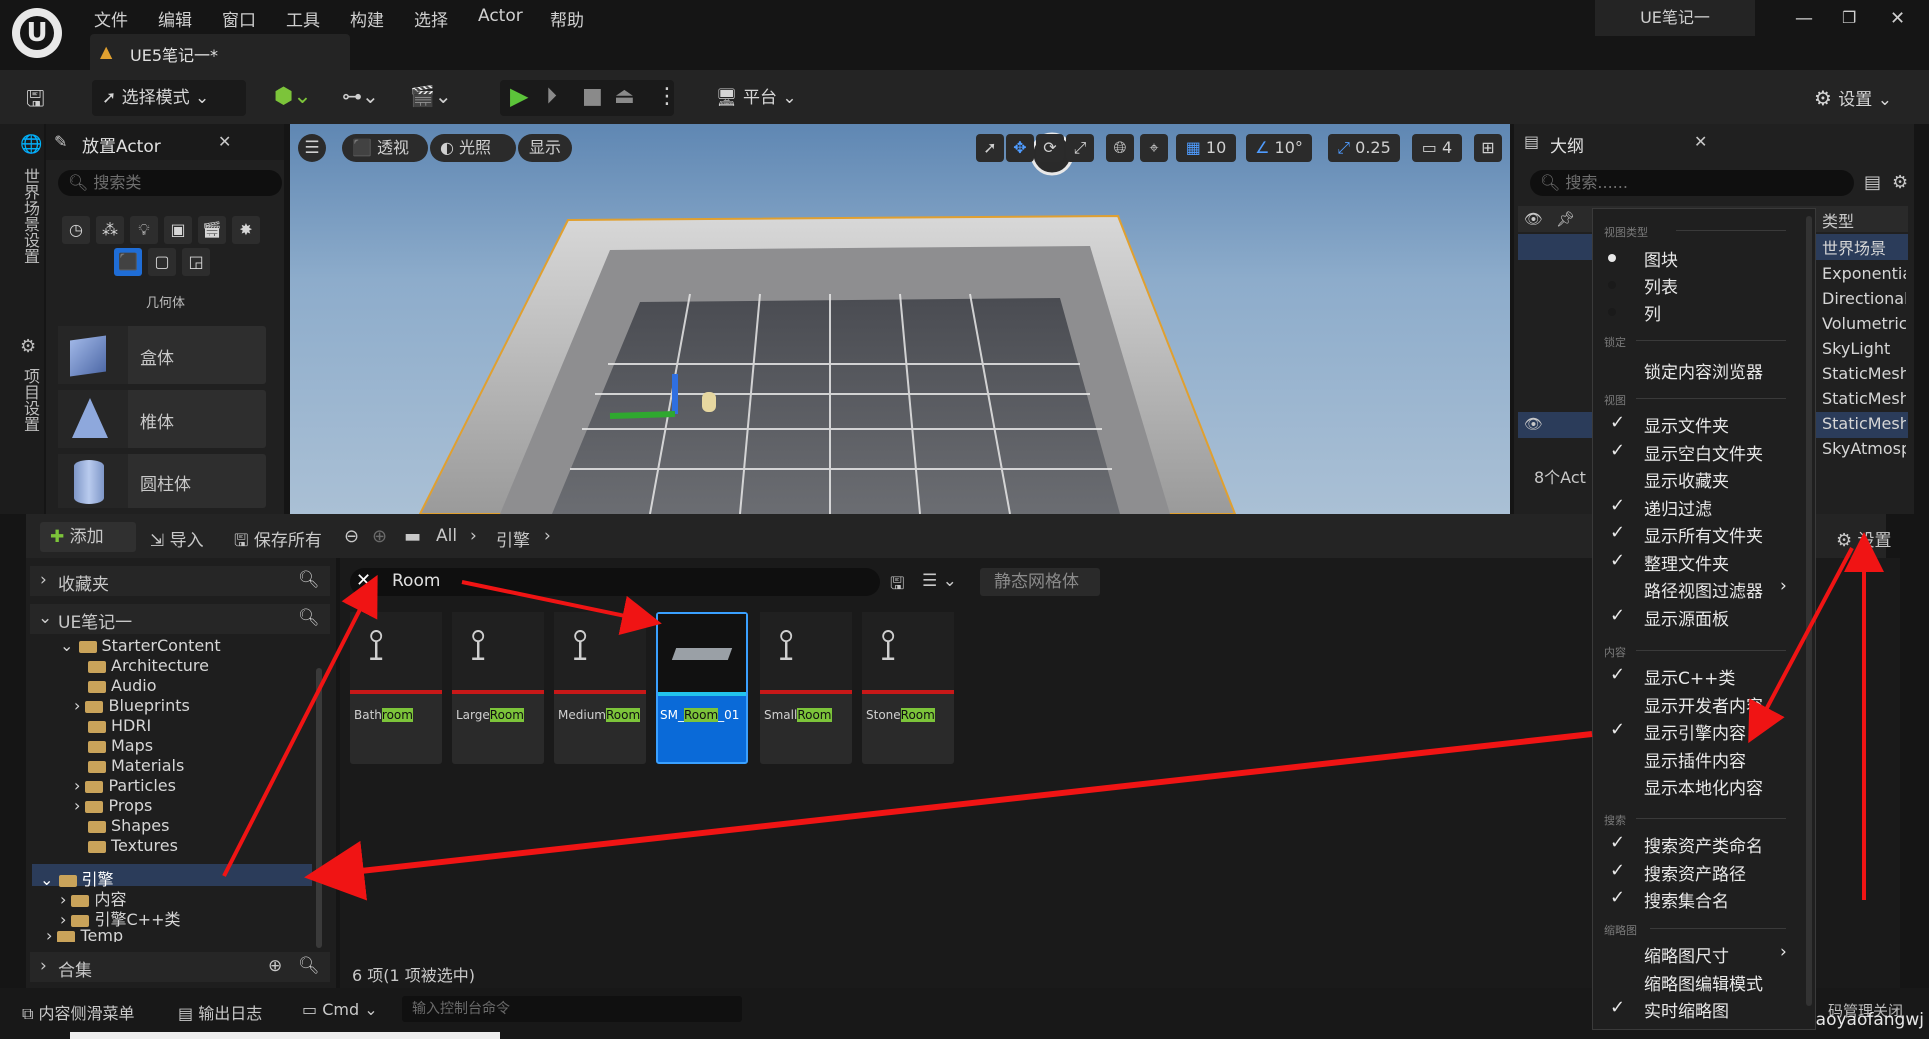 The height and width of the screenshot is (1039, 1929). I want to click on lights-icon: 💡︎, so click(144, 230).